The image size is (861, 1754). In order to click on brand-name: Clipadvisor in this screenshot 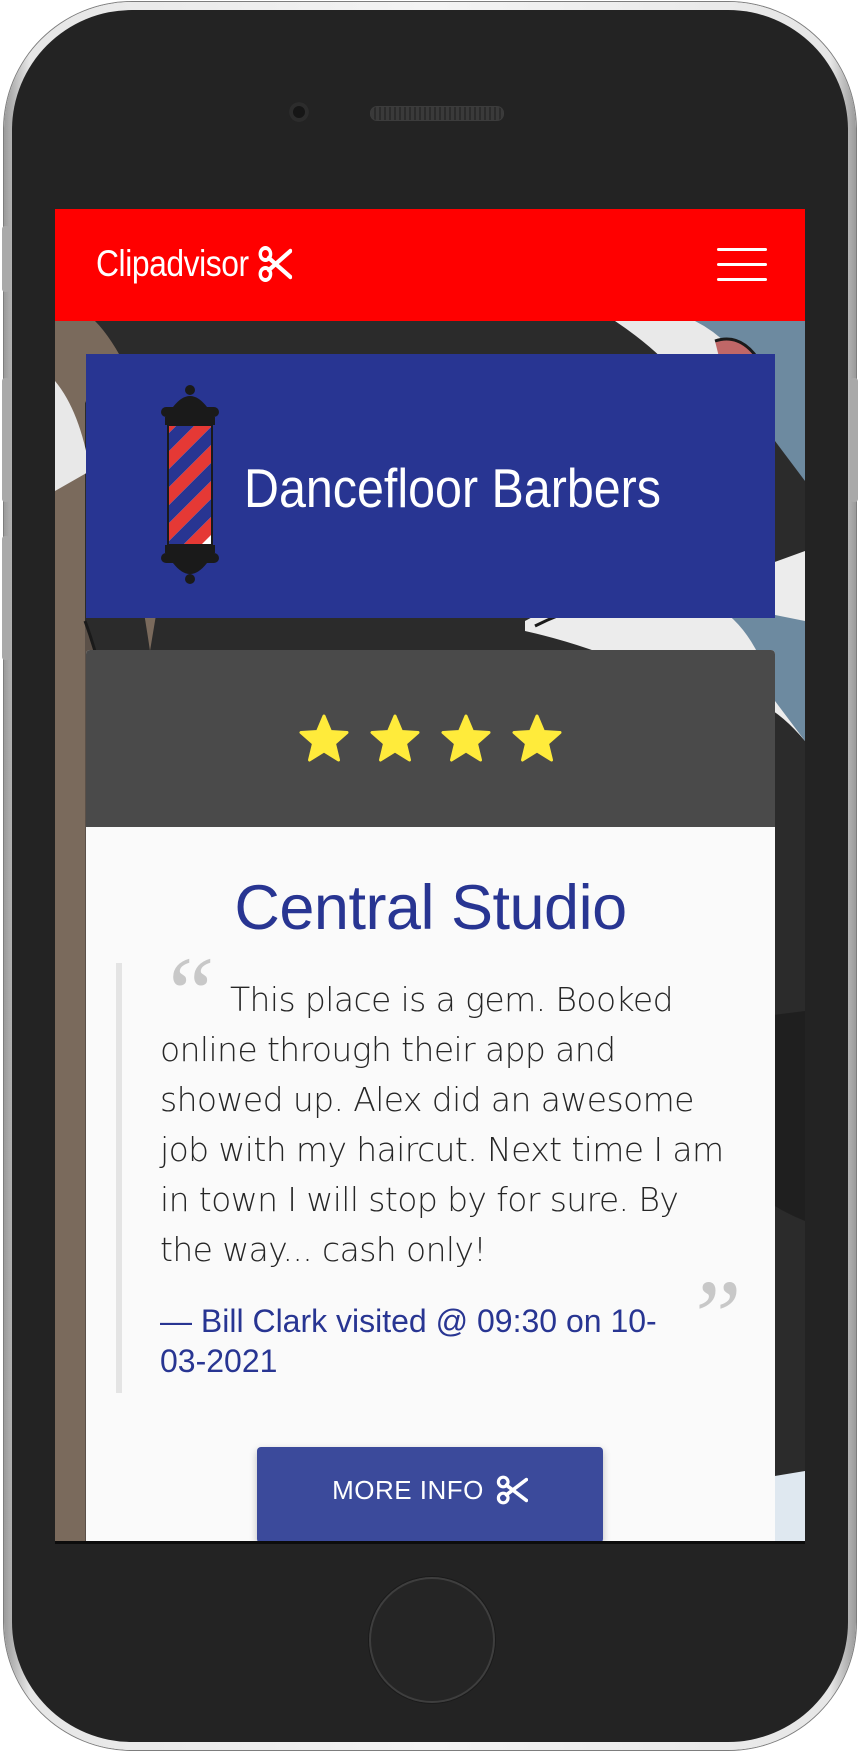, I will do `click(172, 263)`.